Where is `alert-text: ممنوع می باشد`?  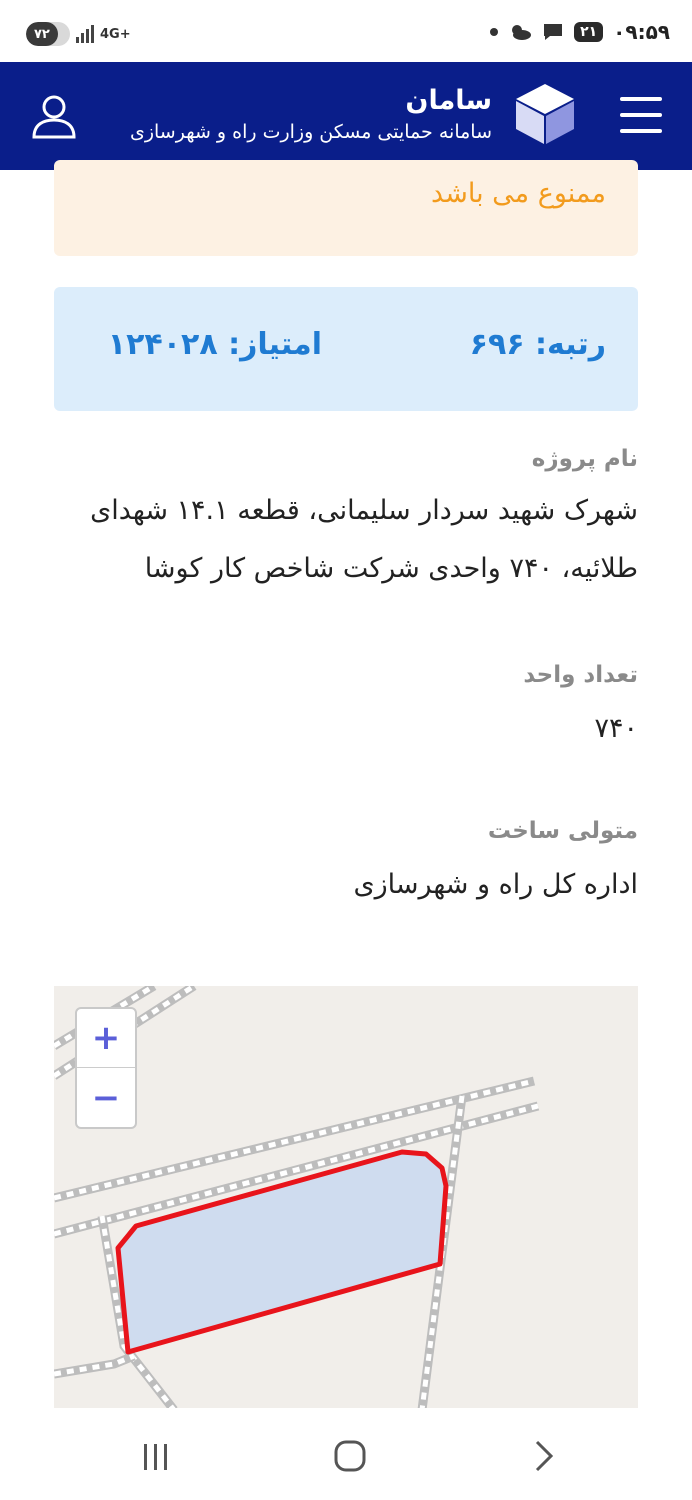
alert-text: ممنوع می باشد is located at coordinates (518, 193).